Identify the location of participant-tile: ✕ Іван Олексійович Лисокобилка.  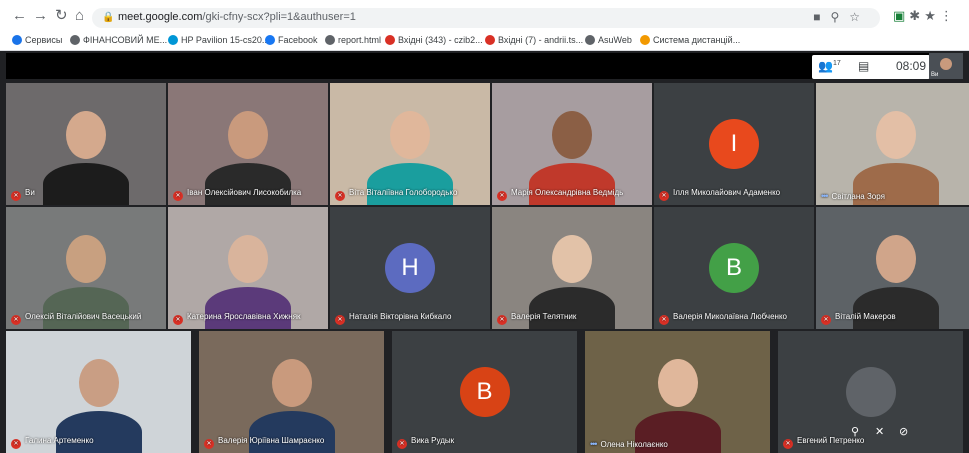
(248, 144).